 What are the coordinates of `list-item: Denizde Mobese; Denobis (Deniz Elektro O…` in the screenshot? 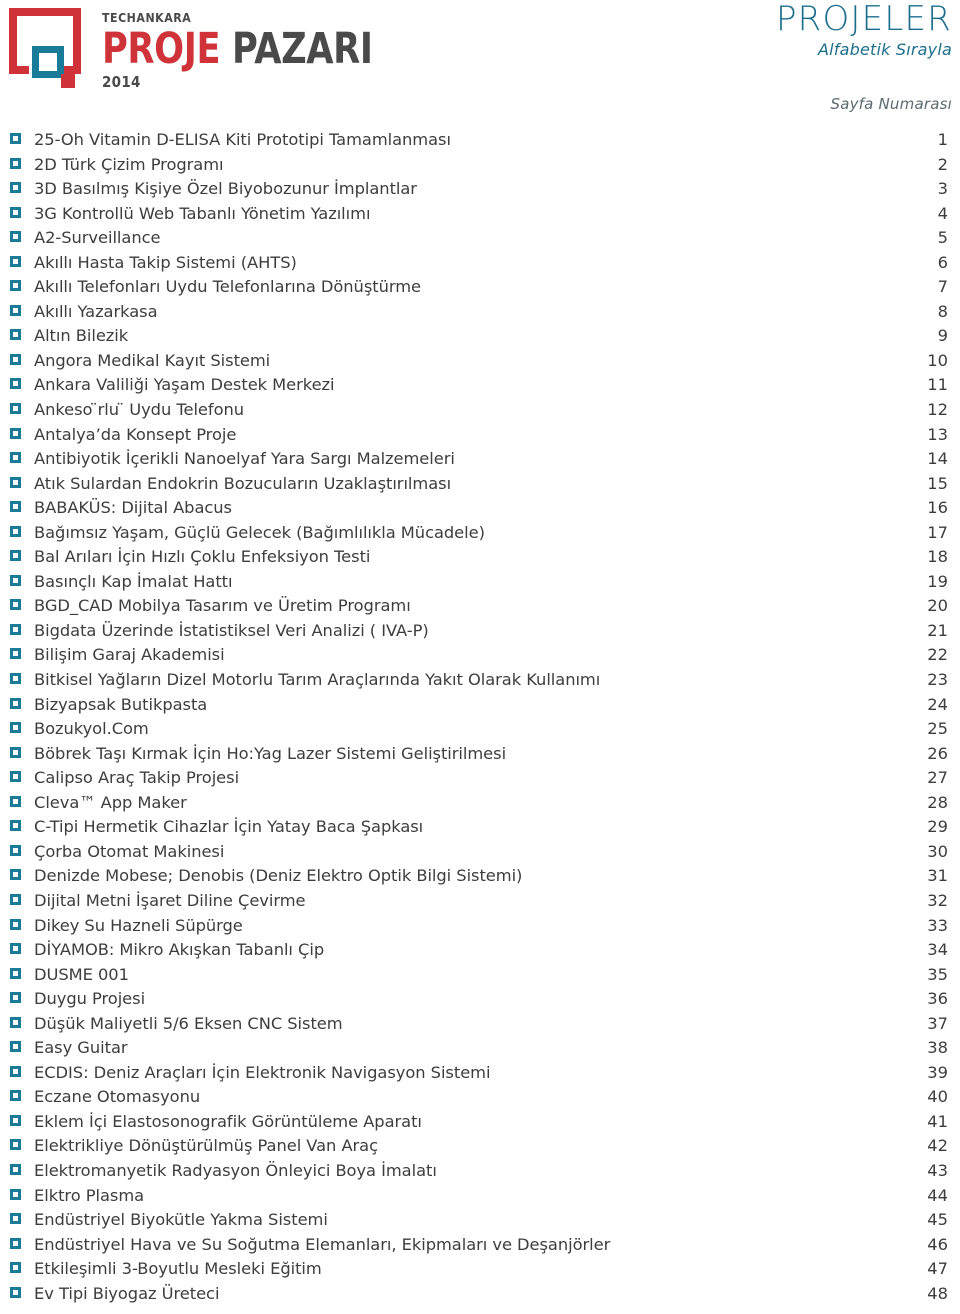 It's located at (480, 878).